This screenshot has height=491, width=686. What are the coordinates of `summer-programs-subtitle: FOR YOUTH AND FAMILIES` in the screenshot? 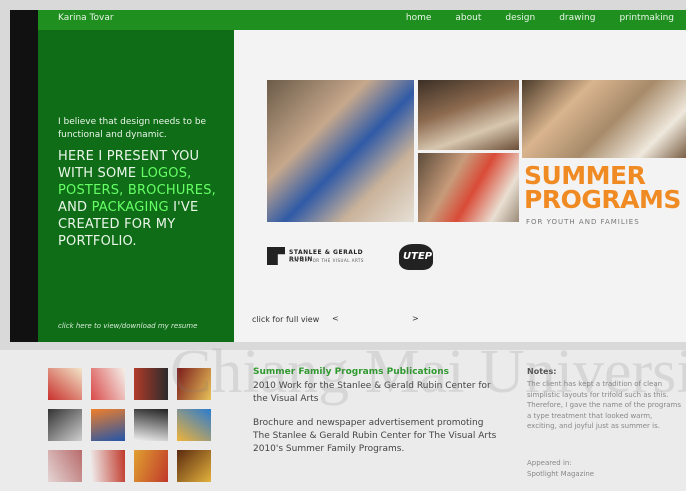 It's located at (583, 222).